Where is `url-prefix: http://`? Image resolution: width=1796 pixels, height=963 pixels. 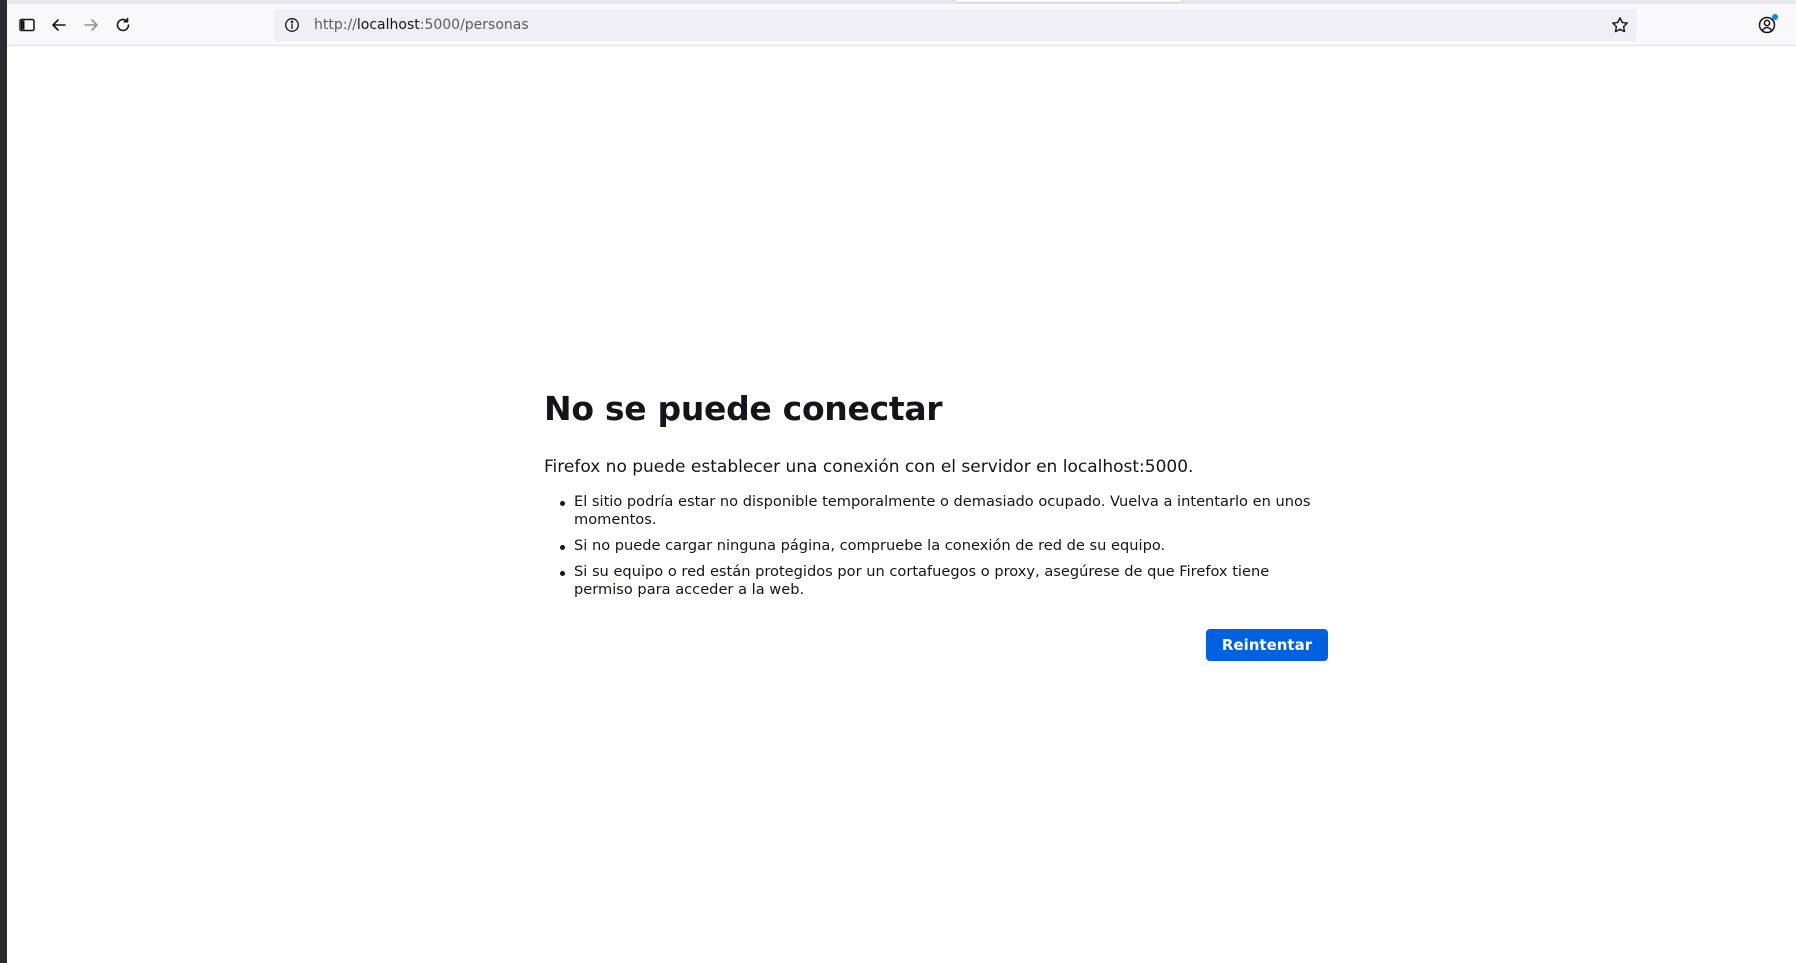 url-prefix: http:// is located at coordinates (335, 25).